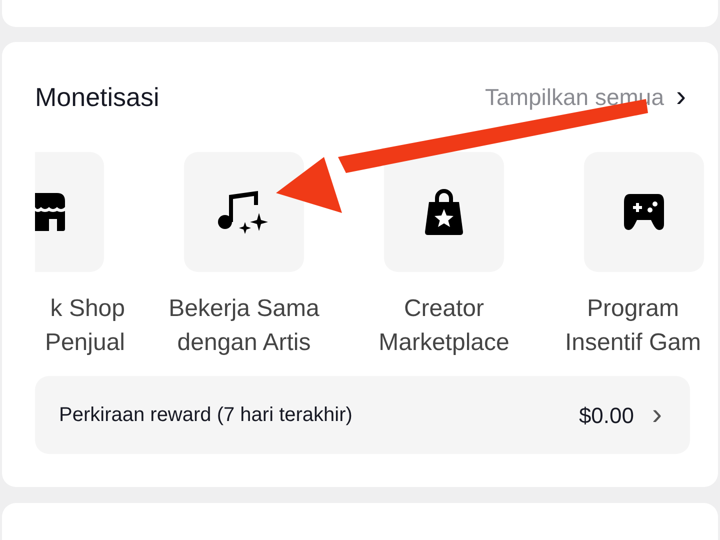 The width and height of the screenshot is (720, 540). What do you see at coordinates (50, 212) in the screenshot?
I see `store-icon` at bounding box center [50, 212].